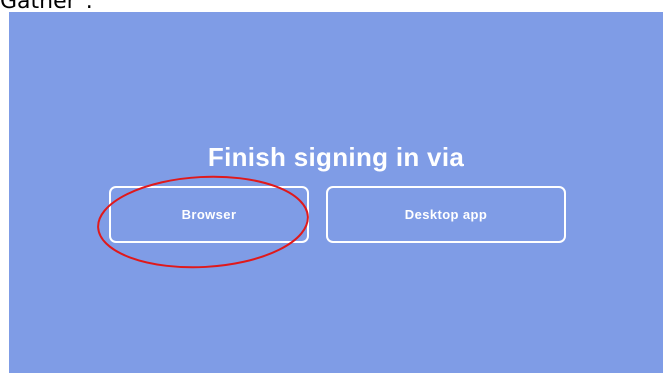  I want to click on desktop-app-button: Desktop app, so click(446, 214).